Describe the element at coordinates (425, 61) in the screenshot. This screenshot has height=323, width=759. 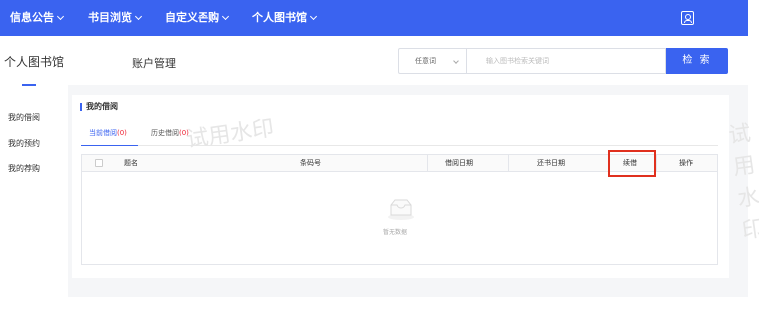
I see `search-type-value: 任意词` at that location.